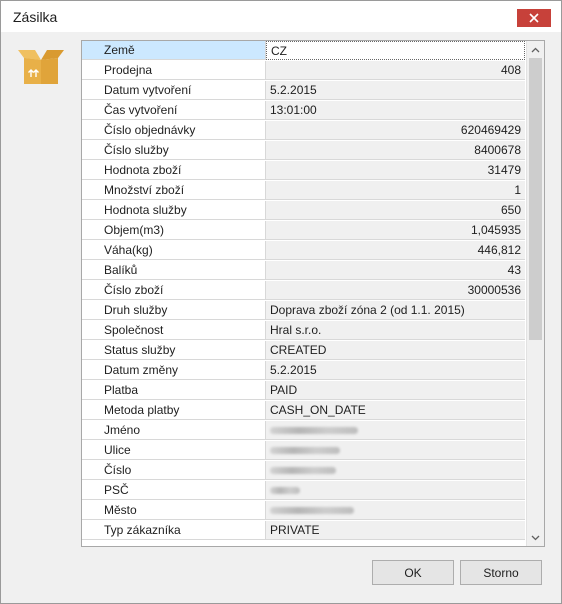 Image resolution: width=562 pixels, height=604 pixels. What do you see at coordinates (174, 290) in the screenshot?
I see `property-label: Číslo zboží` at bounding box center [174, 290].